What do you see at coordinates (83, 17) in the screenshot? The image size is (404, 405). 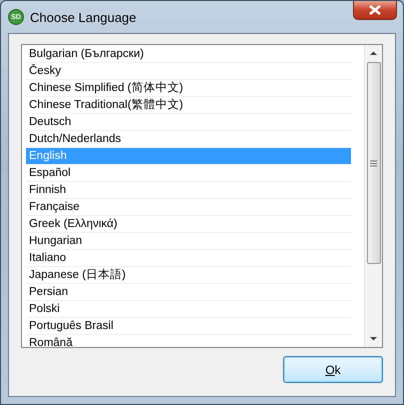 I see `window-title: Choose Language` at bounding box center [83, 17].